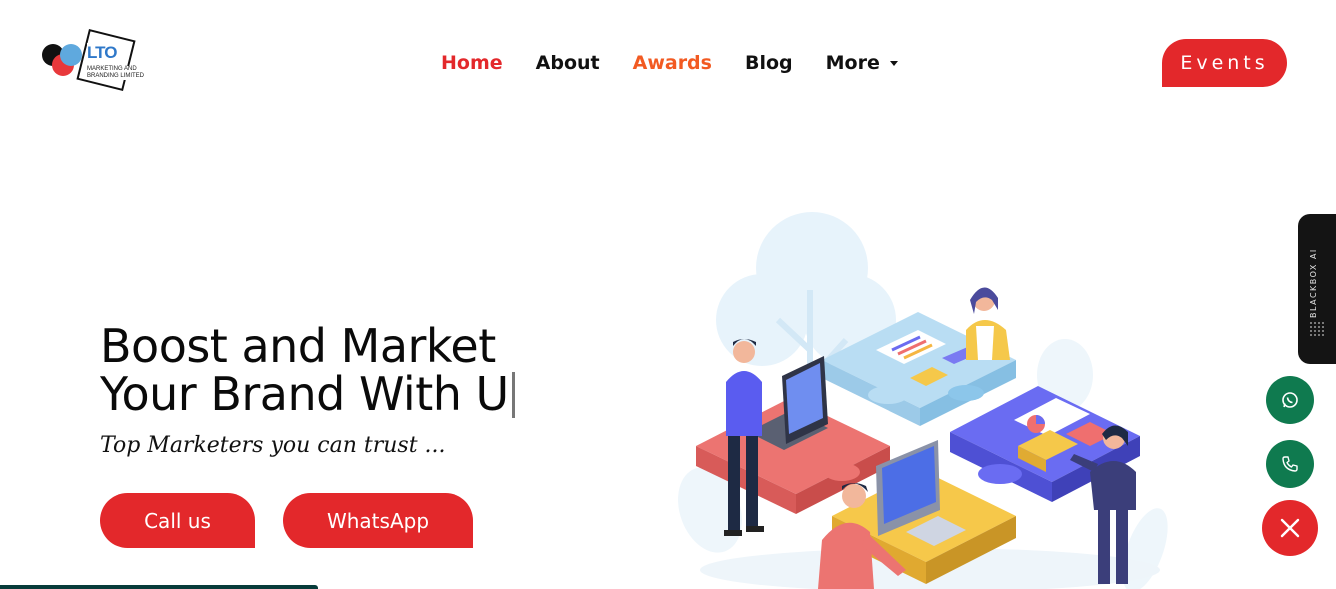 The width and height of the screenshot is (1336, 589). Describe the element at coordinates (852, 63) in the screenshot. I see `nav-more-label: More` at that location.